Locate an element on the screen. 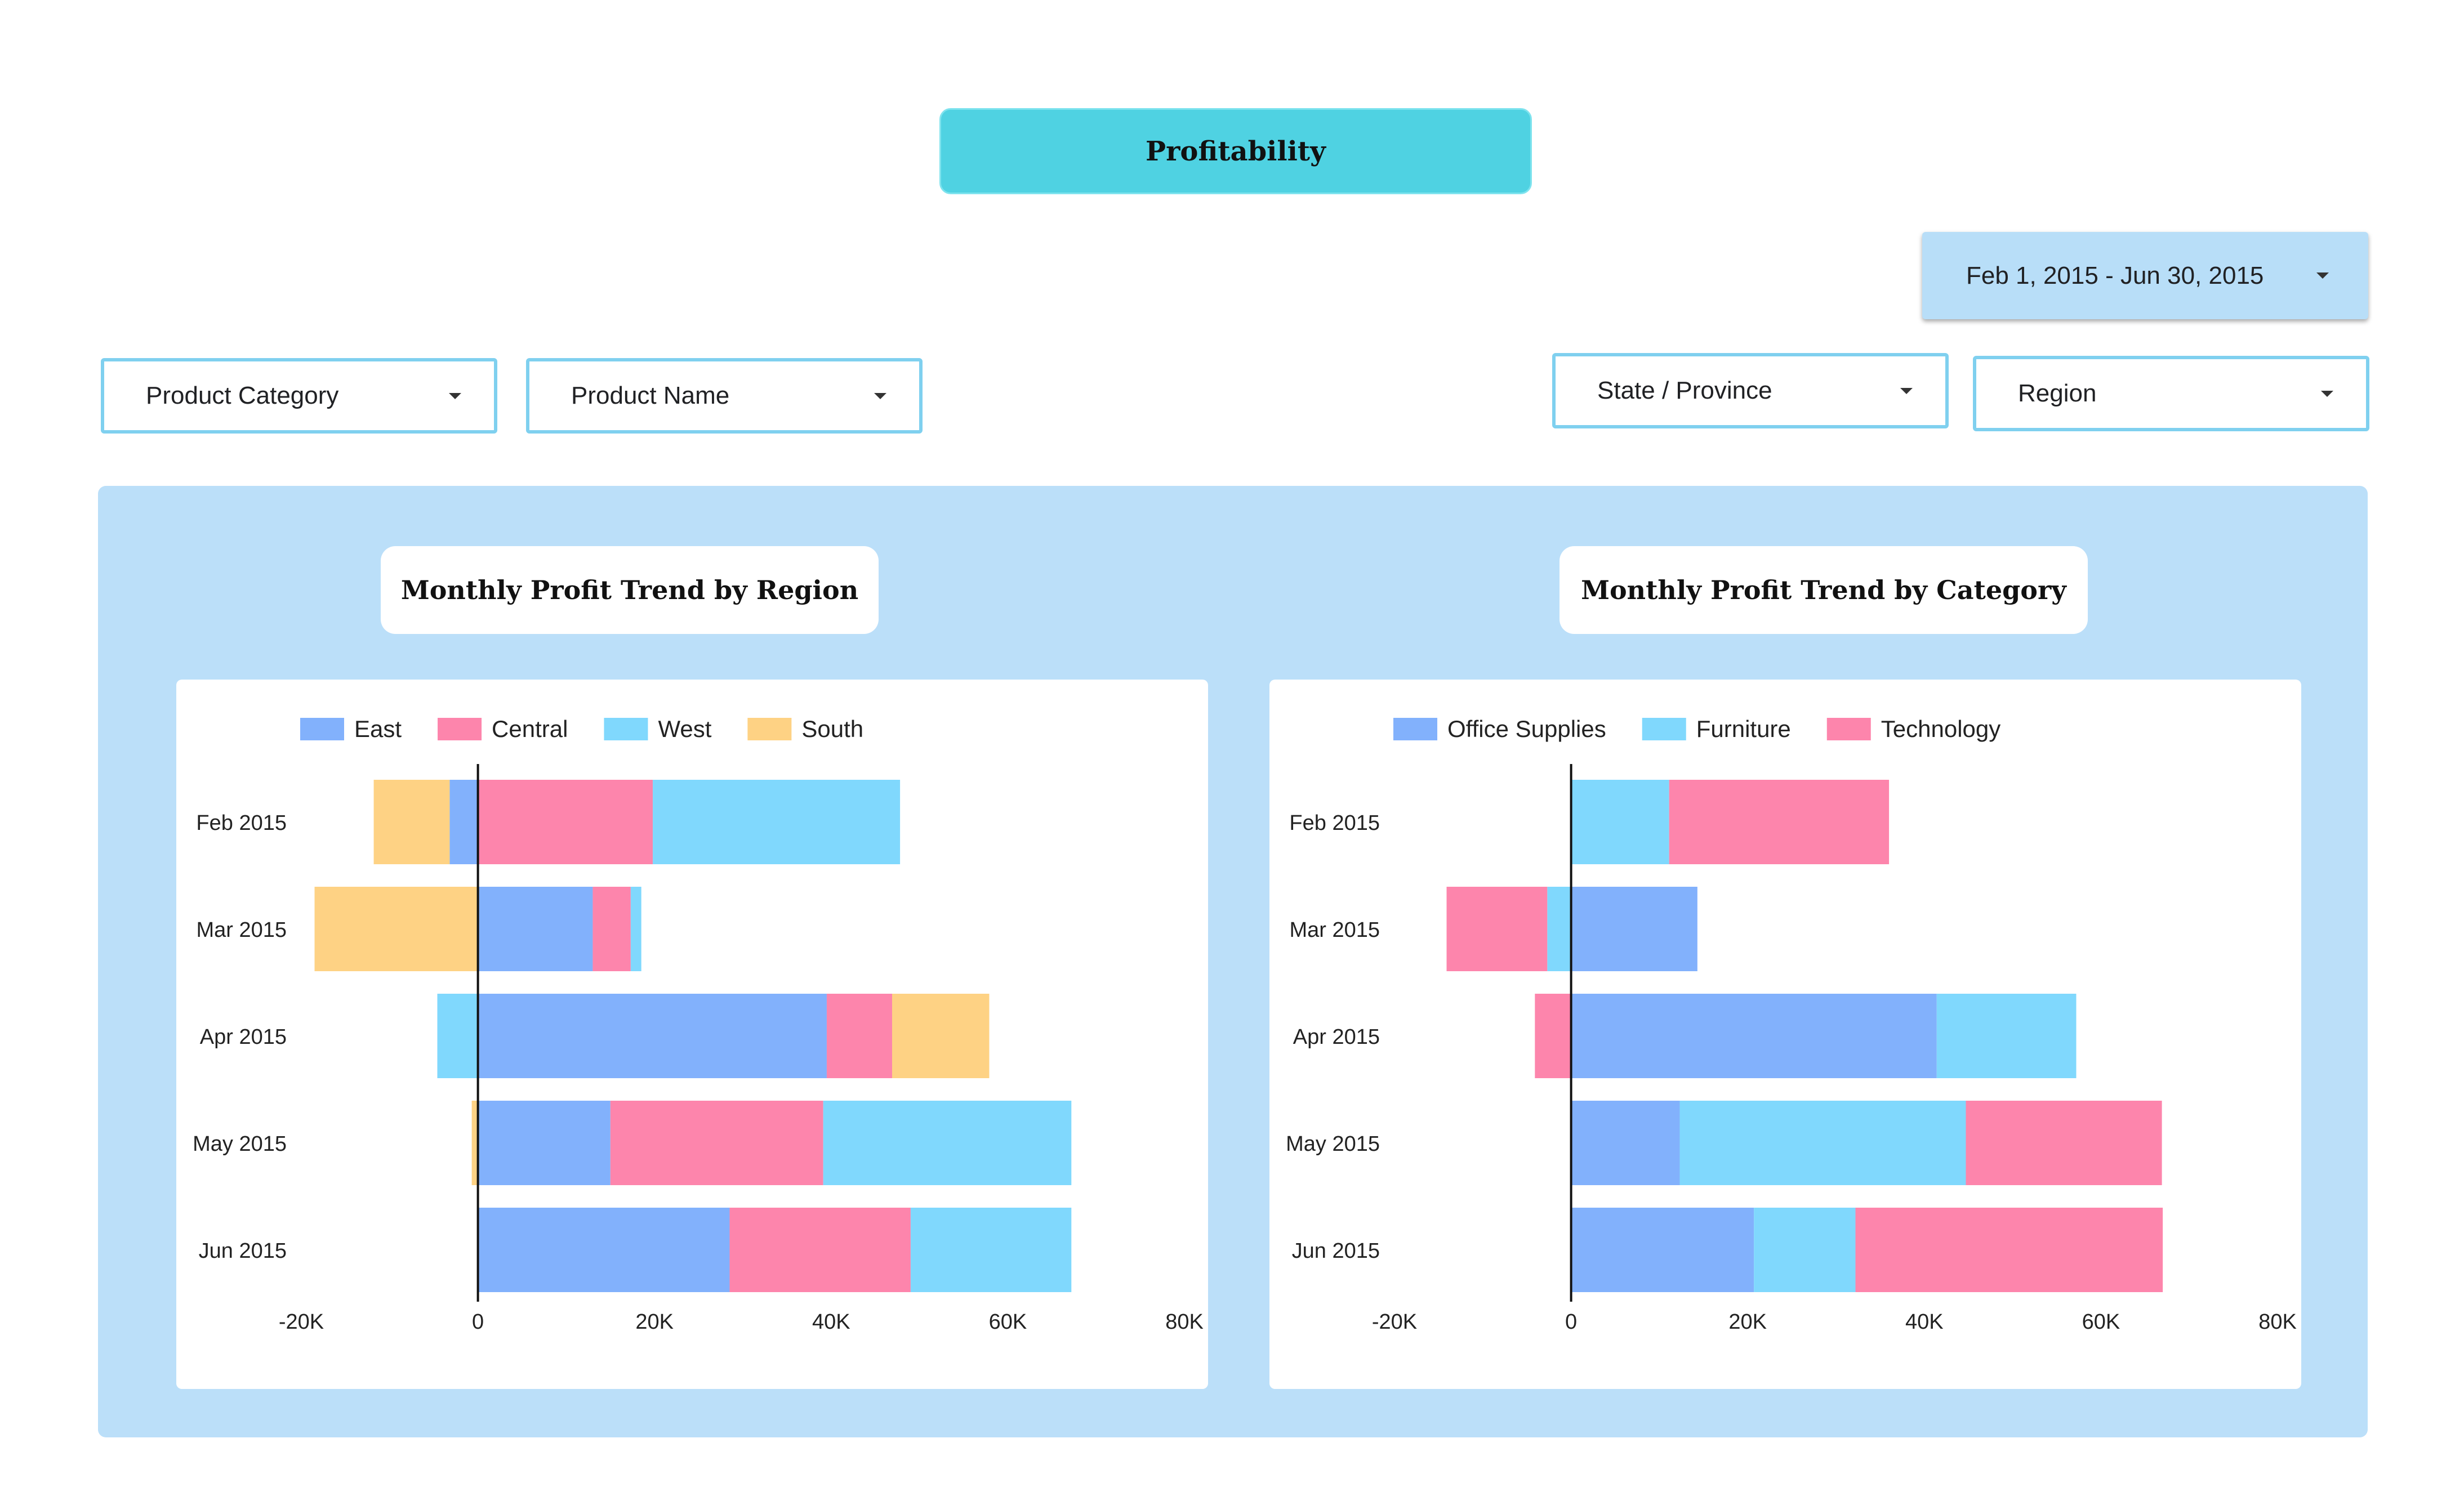 The height and width of the screenshot is (1501, 2464). product-category-filter: Product Category is located at coordinates (299, 396).